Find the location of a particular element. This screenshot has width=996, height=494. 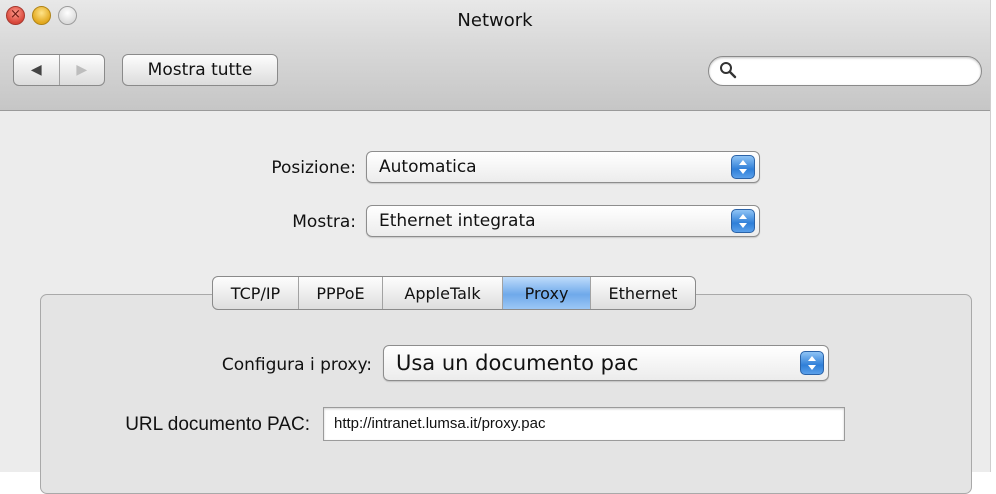

search-field is located at coordinates (845, 71).